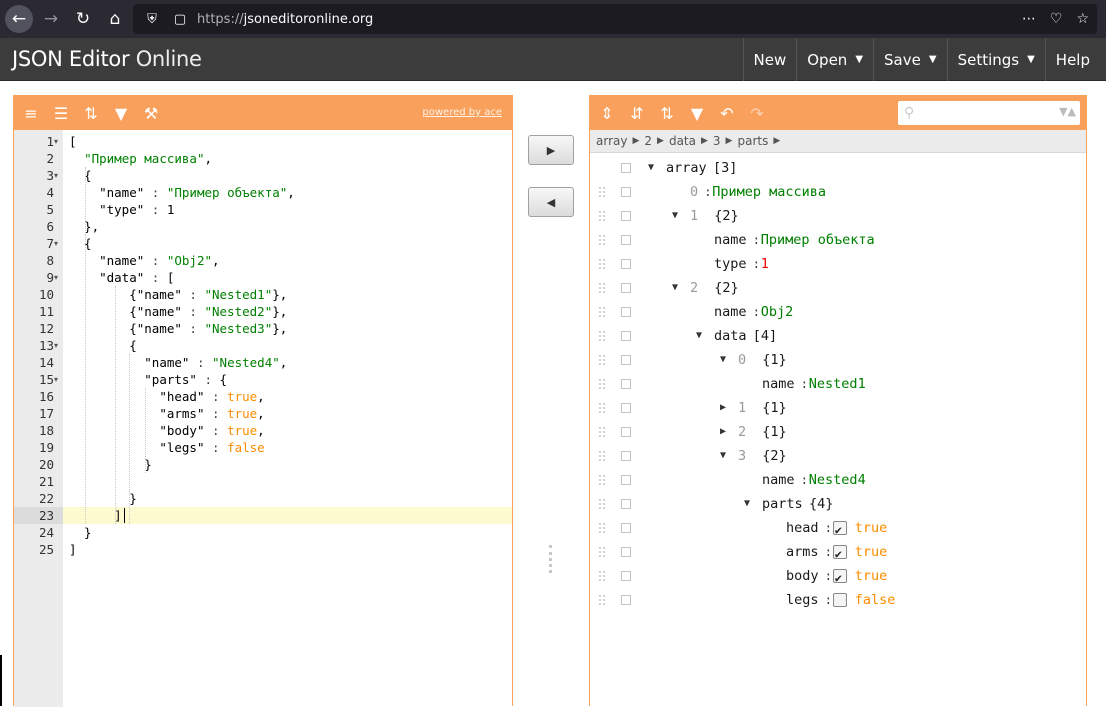 The image size is (1106, 707). Describe the element at coordinates (837, 384) in the screenshot. I see `tree-value: Nested1` at that location.